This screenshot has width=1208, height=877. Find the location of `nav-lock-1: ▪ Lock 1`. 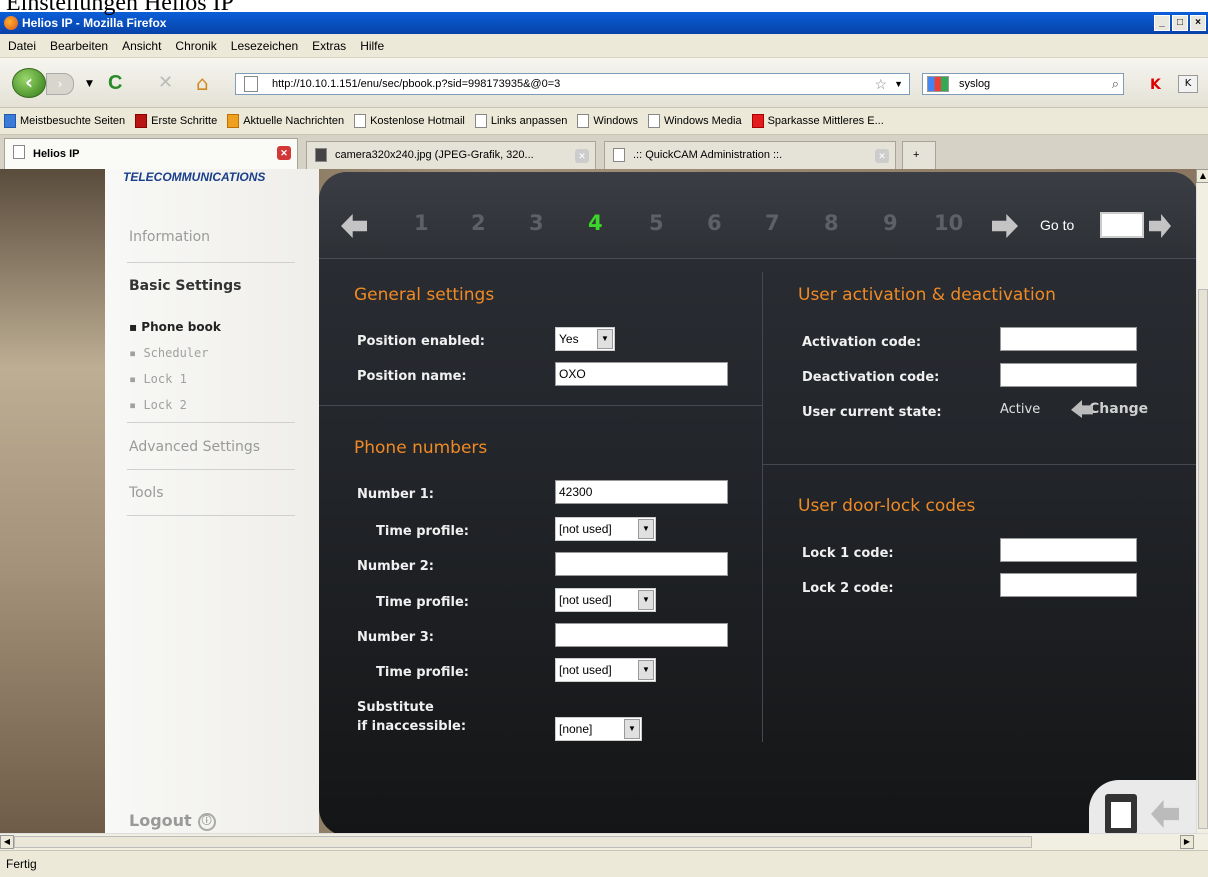

nav-lock-1: ▪ Lock 1 is located at coordinates (158, 379).